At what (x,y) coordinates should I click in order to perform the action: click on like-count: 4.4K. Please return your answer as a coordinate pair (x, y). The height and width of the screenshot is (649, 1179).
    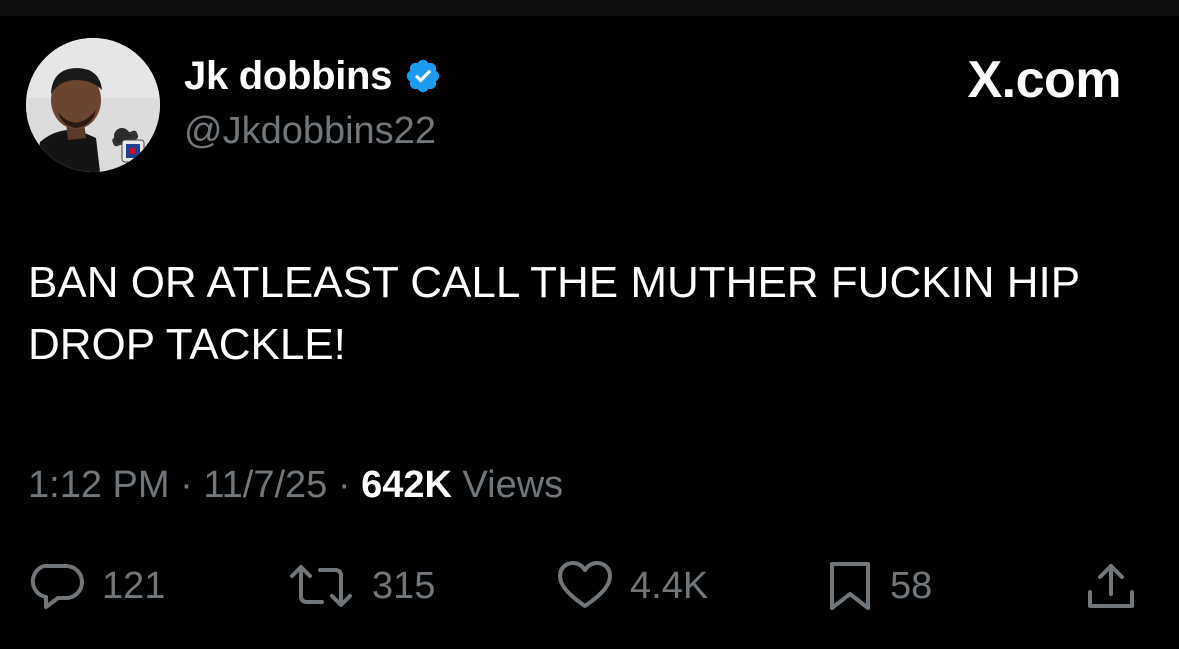
    Looking at the image, I should click on (669, 585).